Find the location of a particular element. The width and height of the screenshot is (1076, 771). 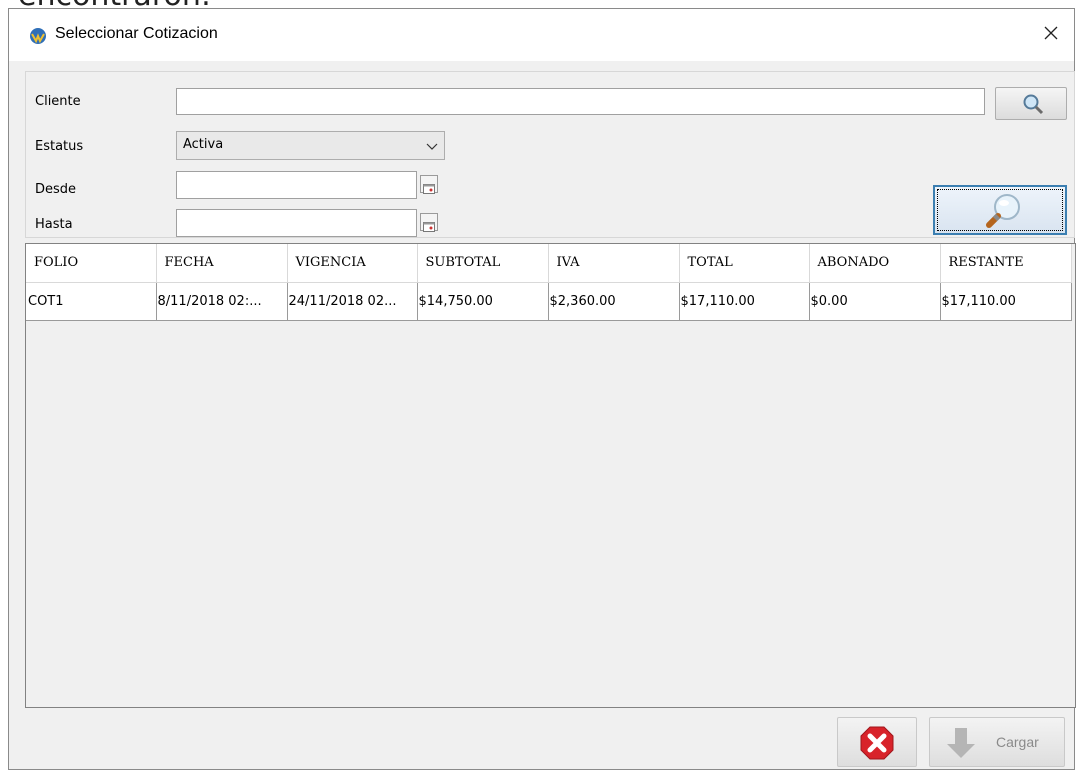

estatus-select: Activa is located at coordinates (310, 145).